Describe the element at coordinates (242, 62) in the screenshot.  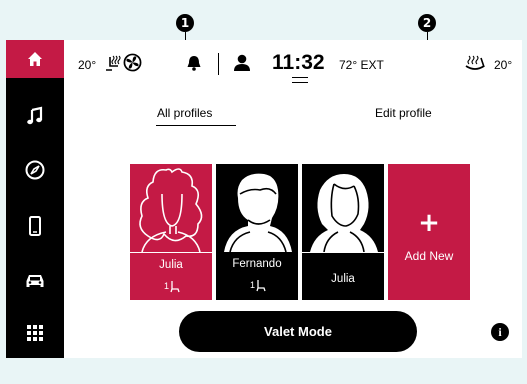
I see `user-icon` at that location.